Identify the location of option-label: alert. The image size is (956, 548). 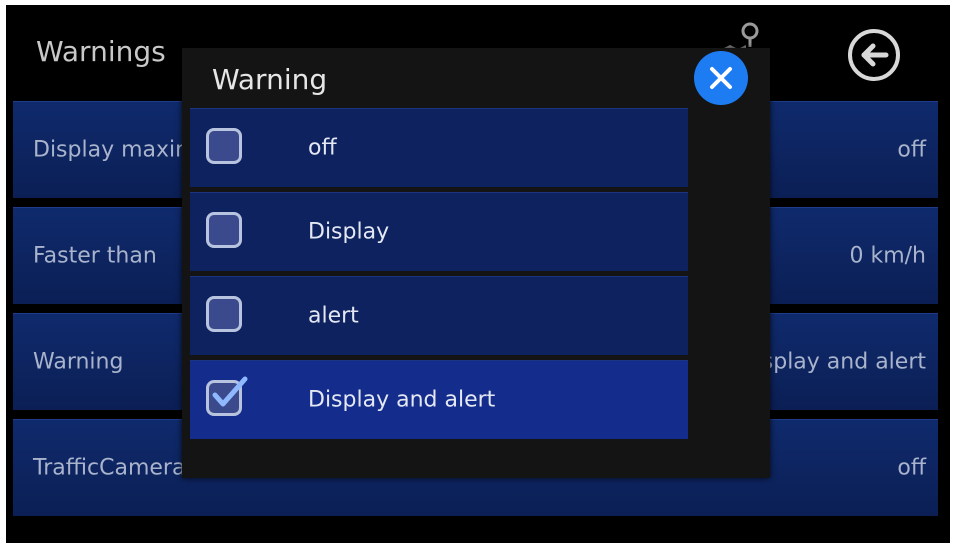
(333, 316).